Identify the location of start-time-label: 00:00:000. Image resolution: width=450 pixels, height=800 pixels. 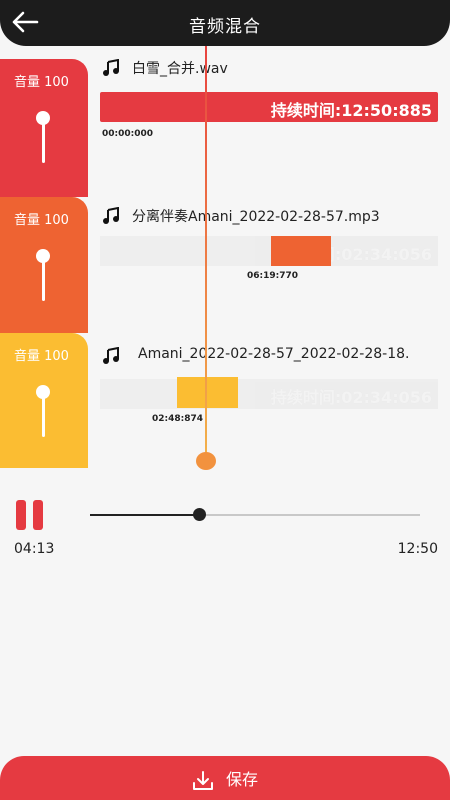
(128, 134).